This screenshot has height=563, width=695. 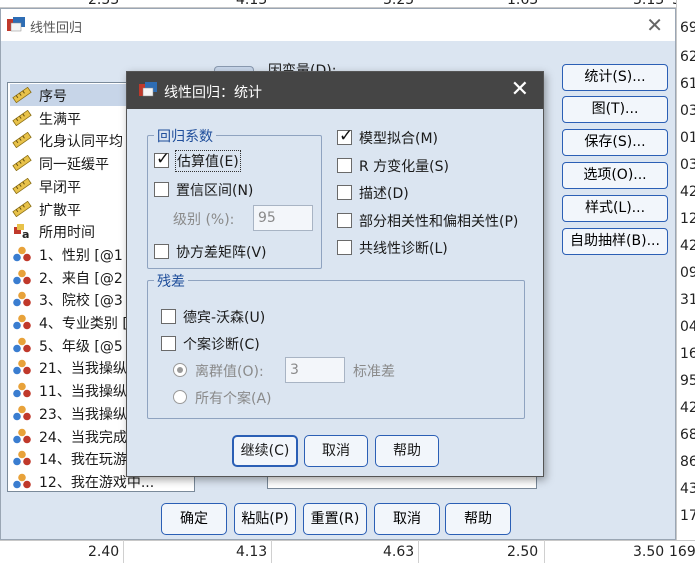 What do you see at coordinates (335, 519) in the screenshot?
I see `reset-button: 重置(R)` at bounding box center [335, 519].